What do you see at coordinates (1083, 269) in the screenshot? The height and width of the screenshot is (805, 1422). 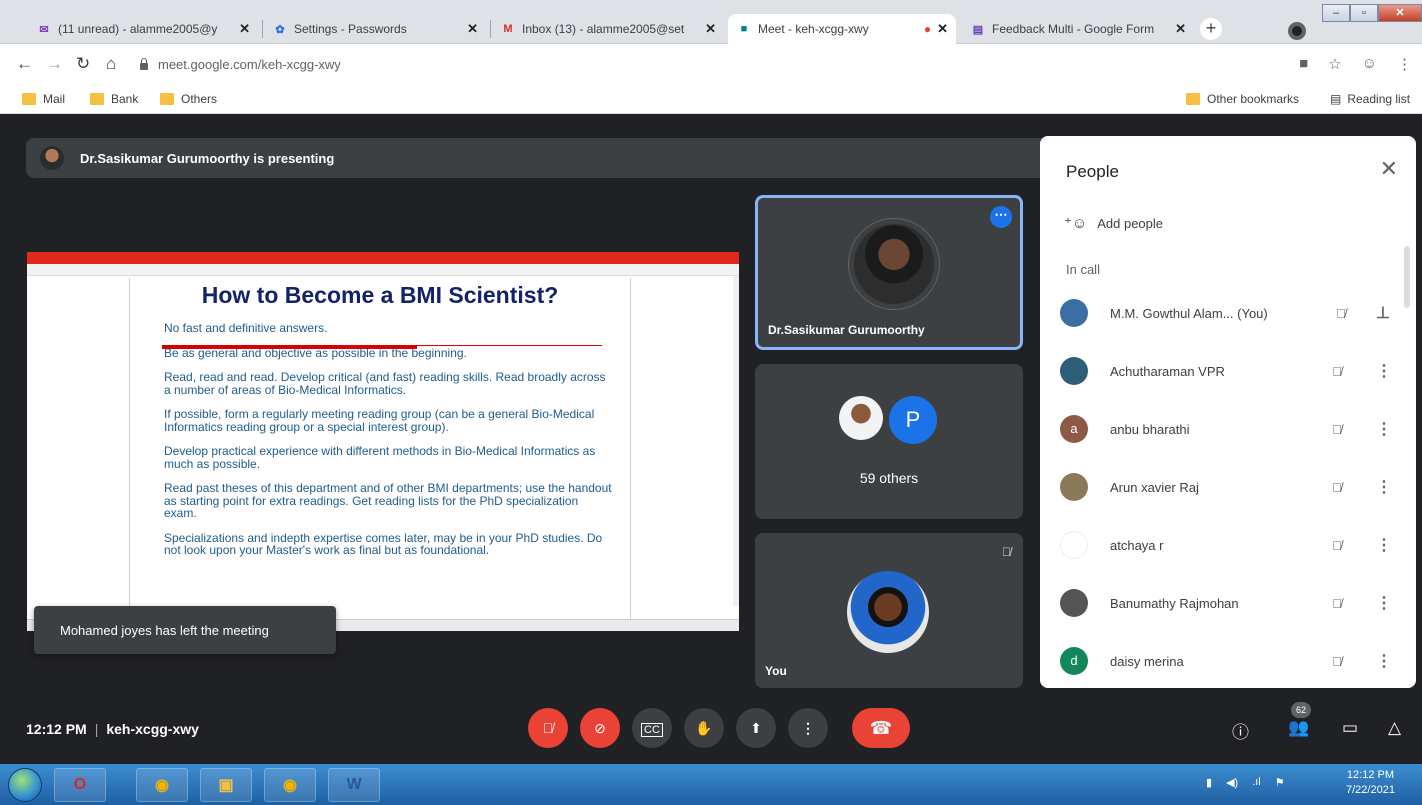 I see `in-call-heading: In call` at bounding box center [1083, 269].